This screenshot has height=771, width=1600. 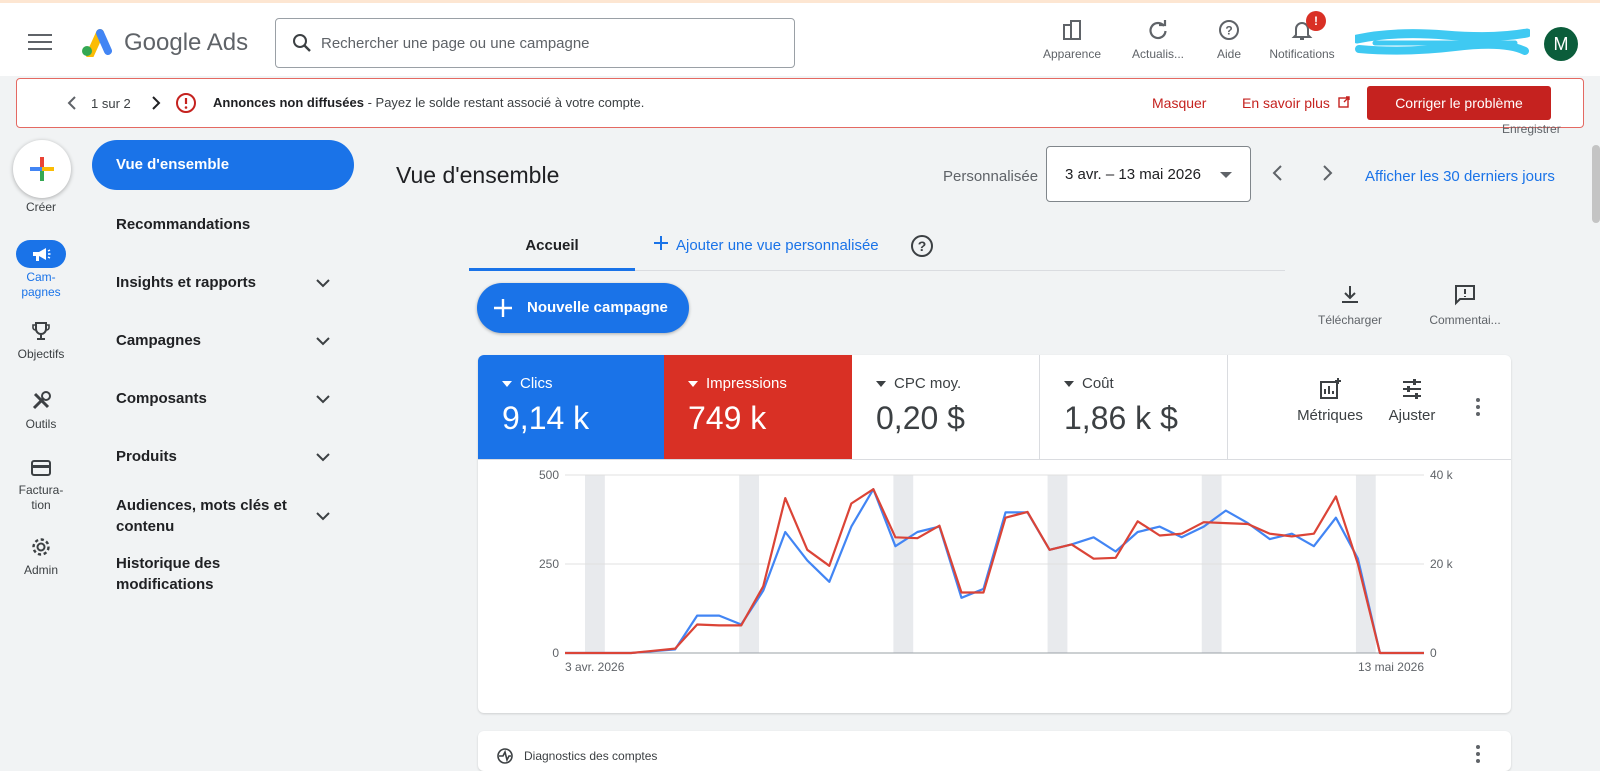 I want to click on refresh-icon, so click(x=1158, y=30).